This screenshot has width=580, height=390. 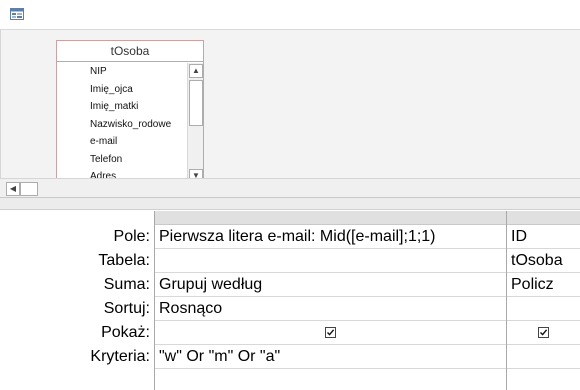 I want to click on field-item: Adres, so click(x=122, y=173).